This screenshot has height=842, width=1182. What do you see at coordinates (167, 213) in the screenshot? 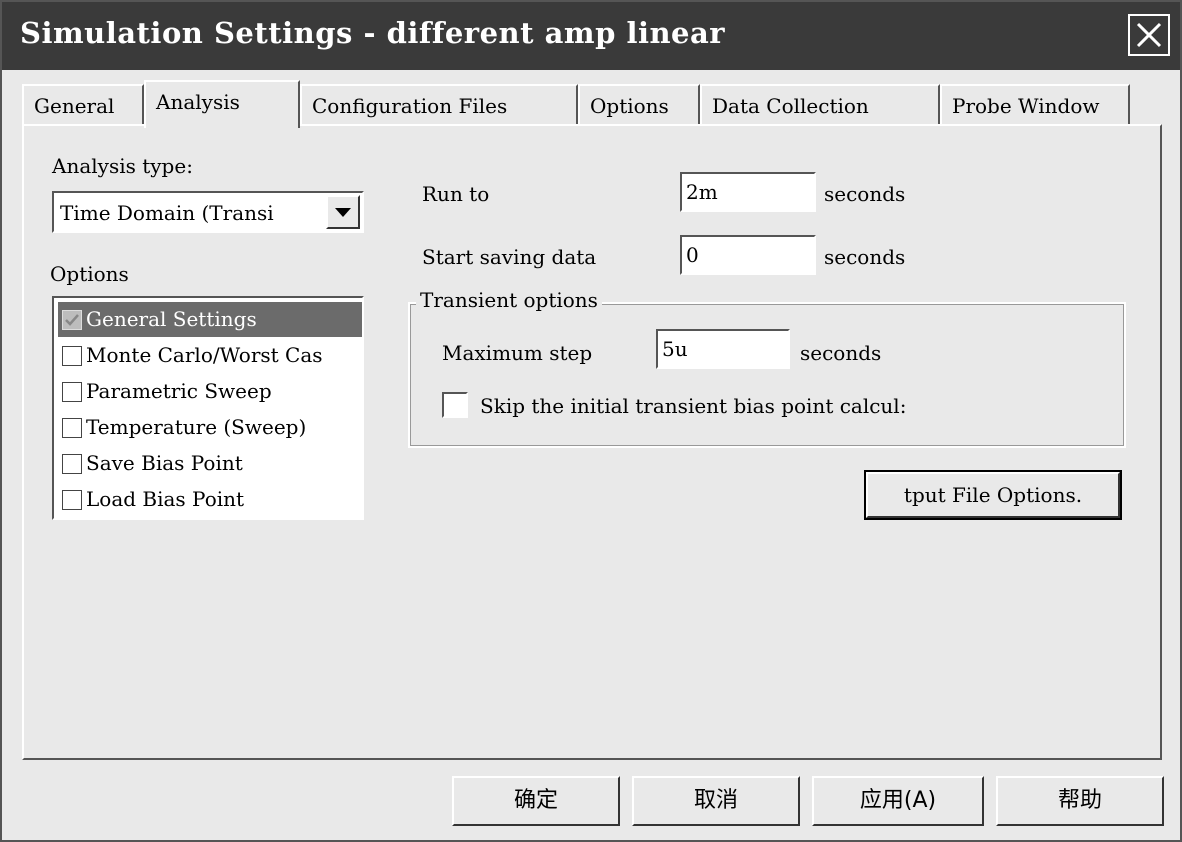
I see `analysis-type-value: Time Domain (Transi` at bounding box center [167, 213].